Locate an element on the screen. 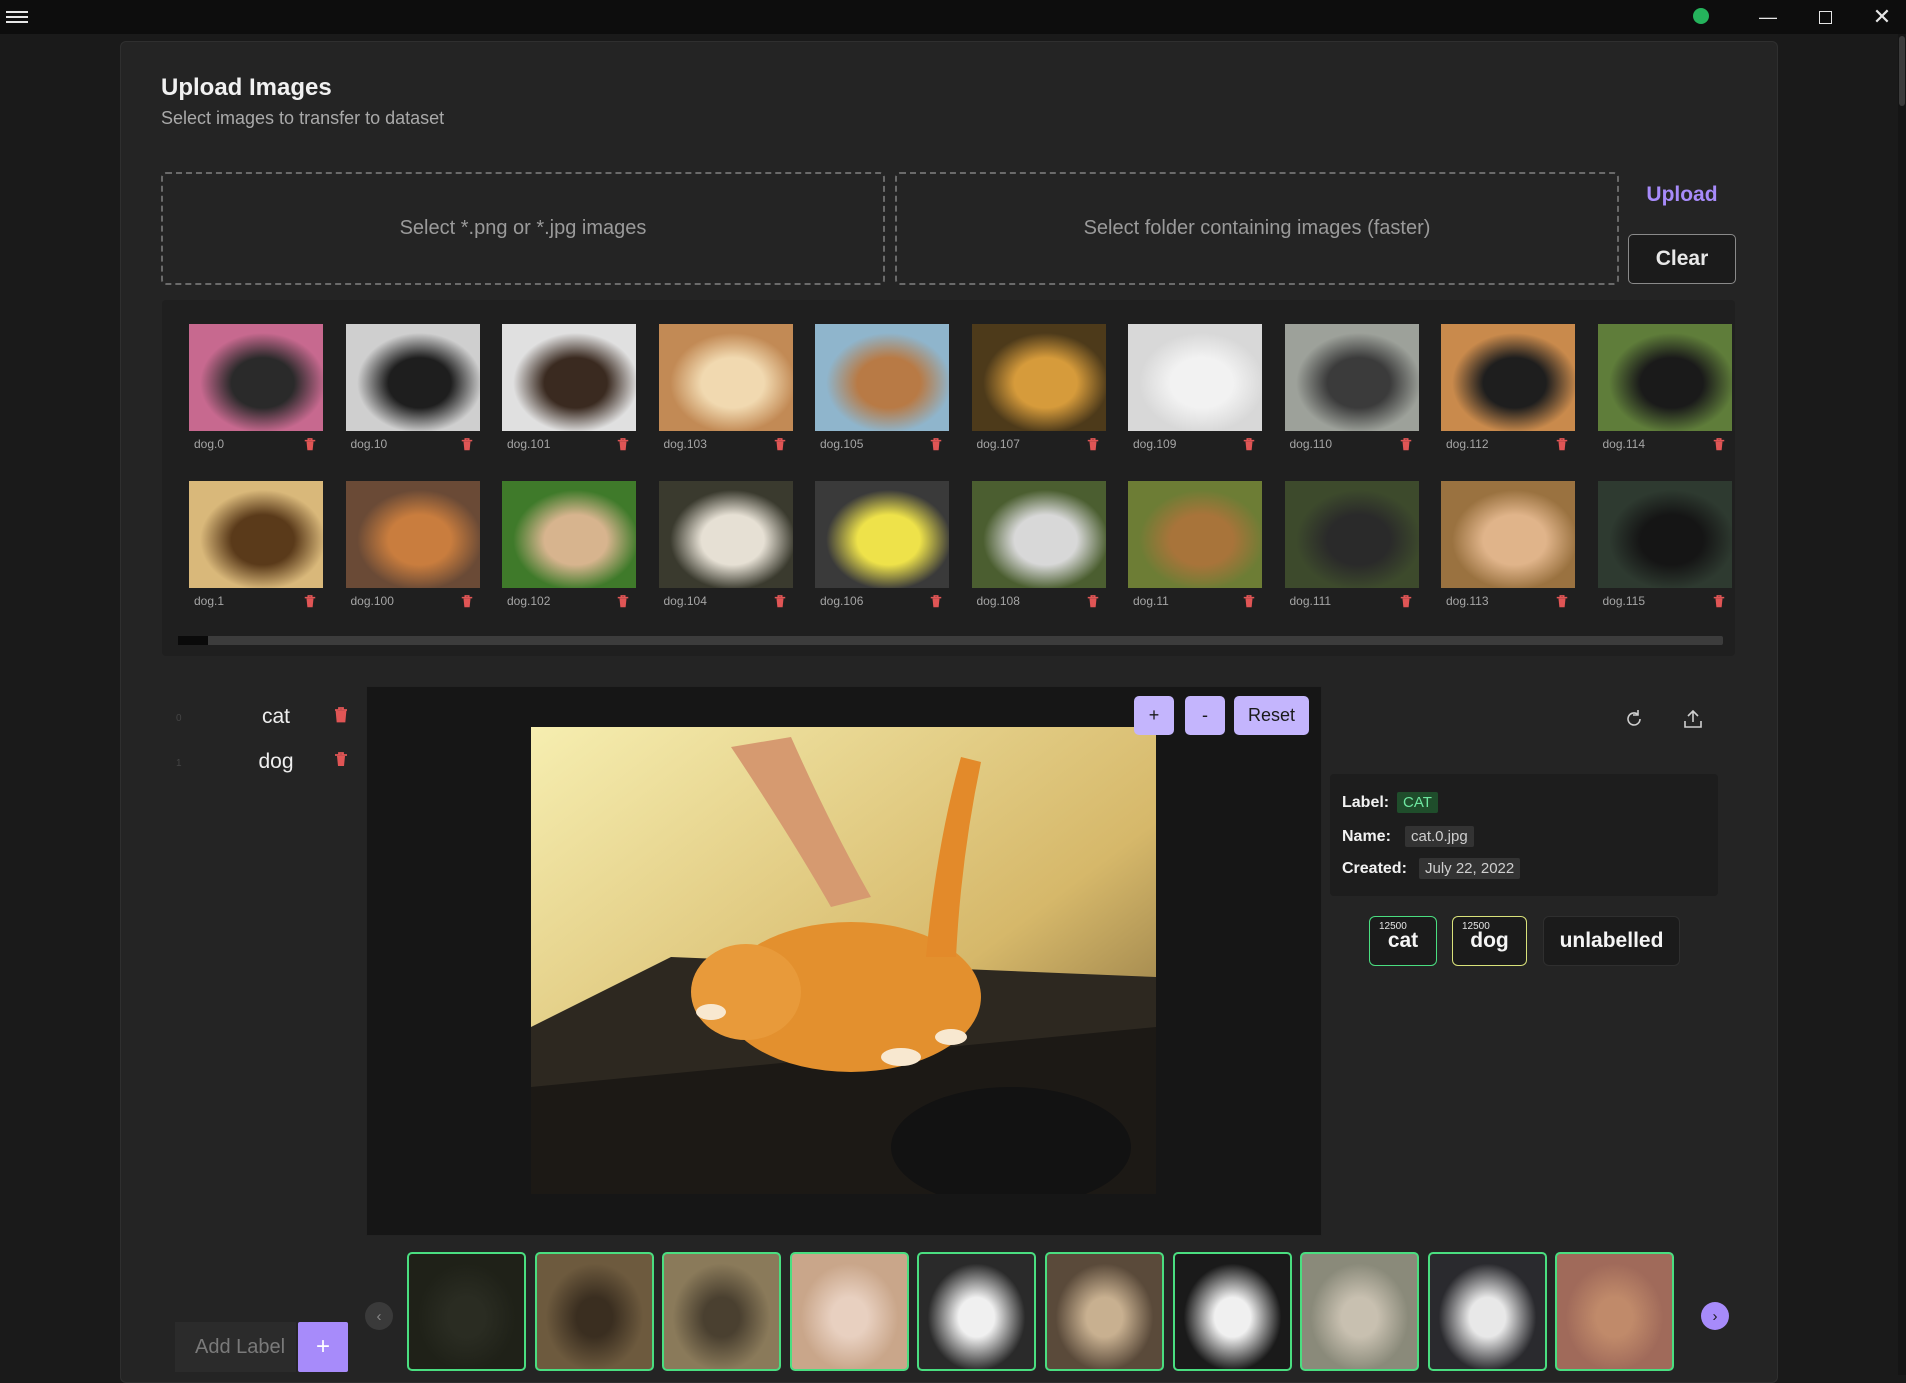  gallery-thumb: dog.101 is located at coordinates (569, 393).